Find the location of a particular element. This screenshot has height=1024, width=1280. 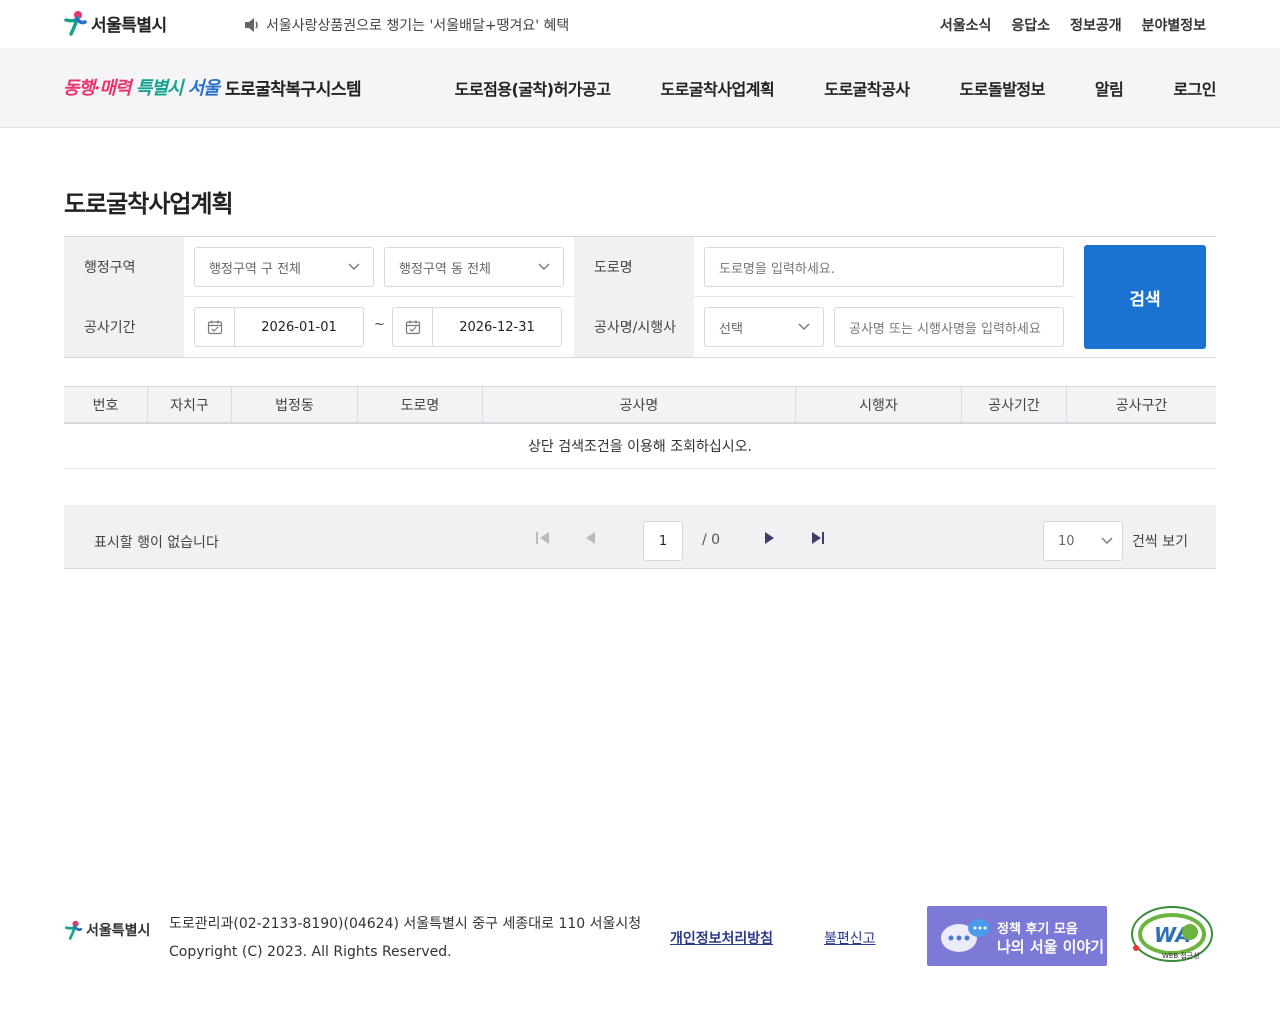

date-from-field: 2026-01-01 is located at coordinates (279, 327).